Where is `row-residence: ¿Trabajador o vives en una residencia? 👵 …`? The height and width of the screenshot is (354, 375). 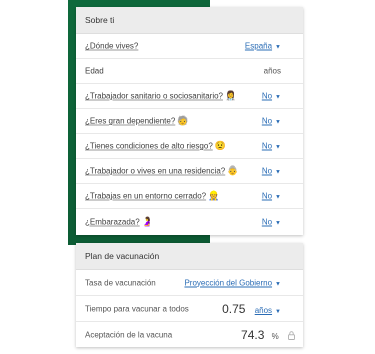 row-residence: ¿Trabajador o vives en una residencia? 👵 … is located at coordinates (189, 171).